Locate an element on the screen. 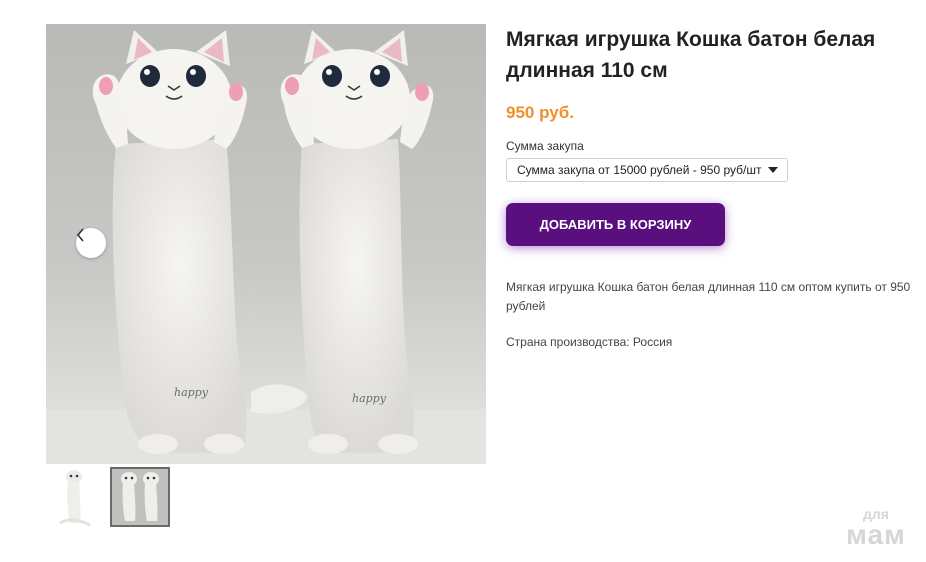 This screenshot has height=562, width=926. caret-down-icon is located at coordinates (773, 170).